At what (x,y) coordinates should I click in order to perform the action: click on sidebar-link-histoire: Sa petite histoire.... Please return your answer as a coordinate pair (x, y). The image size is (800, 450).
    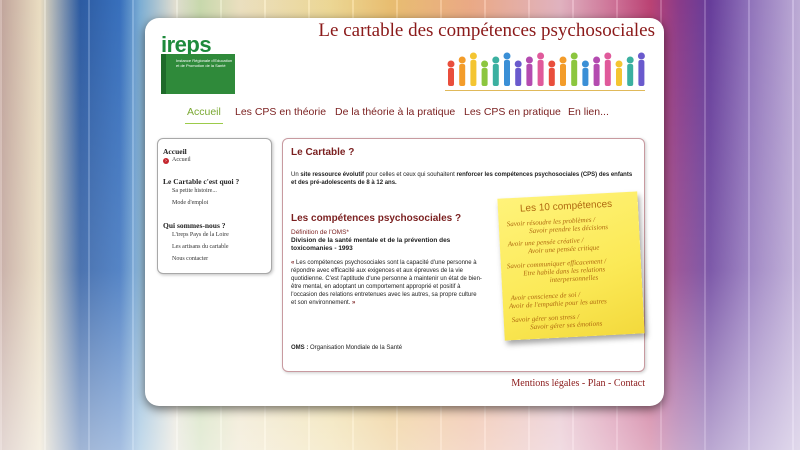
    Looking at the image, I should click on (194, 191).